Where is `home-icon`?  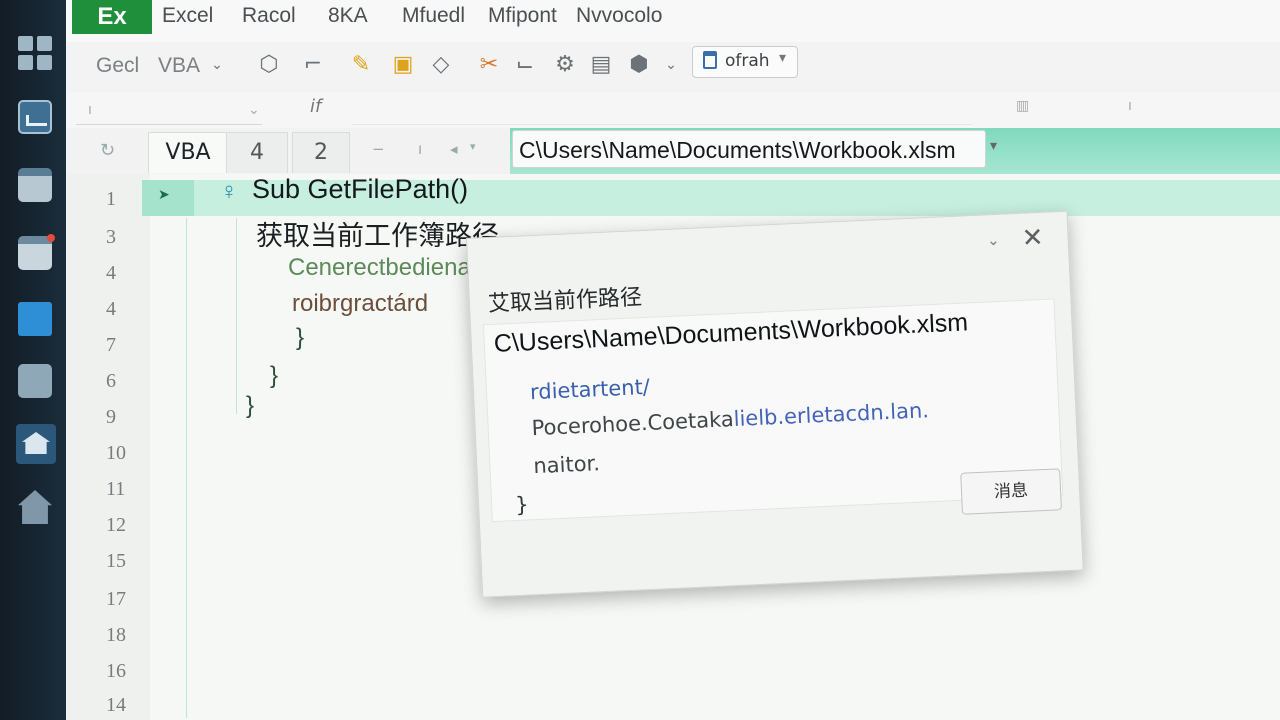
home-icon is located at coordinates (36, 443).